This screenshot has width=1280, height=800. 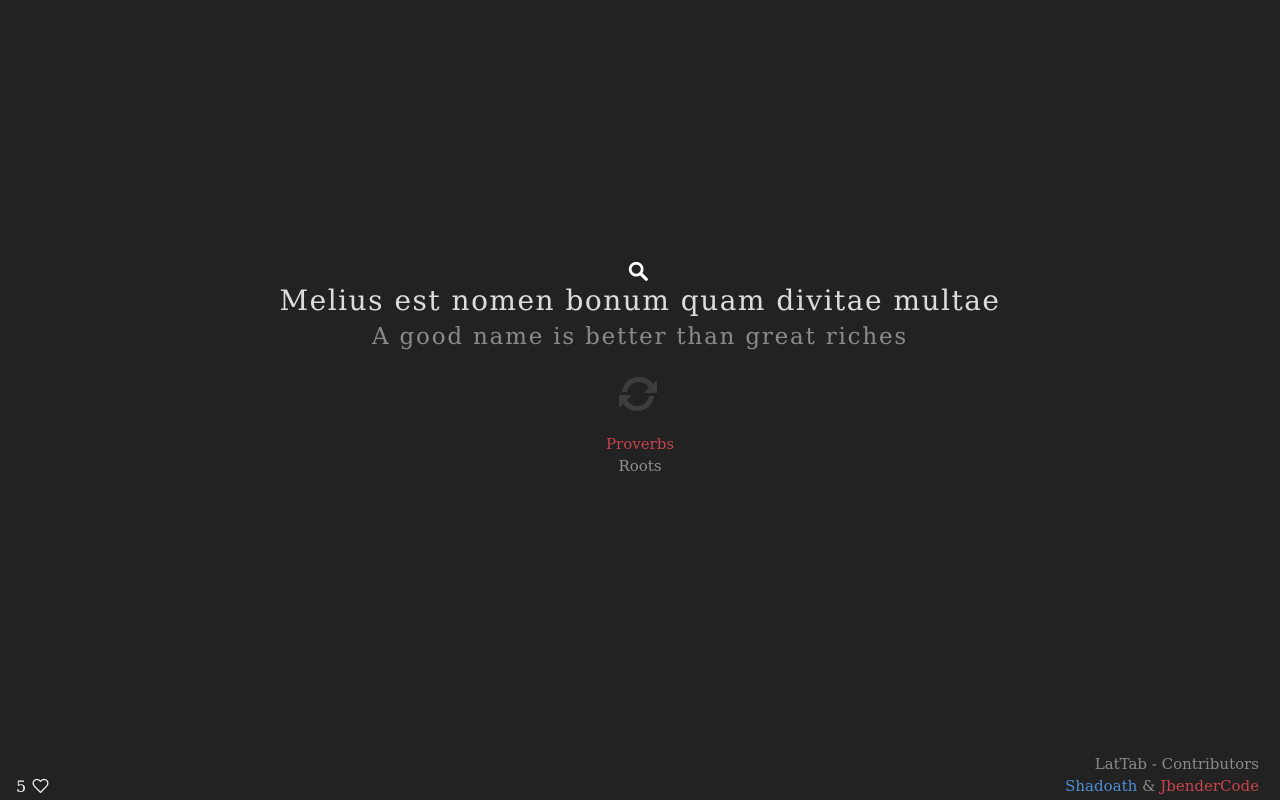 I want to click on contributor-link-jbendercode: JbenderCode, so click(x=1209, y=786).